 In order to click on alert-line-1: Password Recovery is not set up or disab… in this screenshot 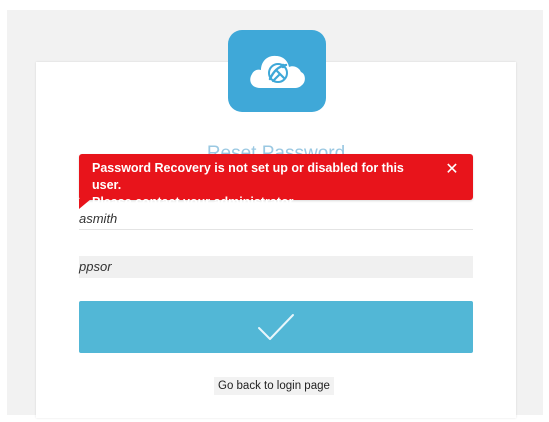, I will do `click(248, 176)`.